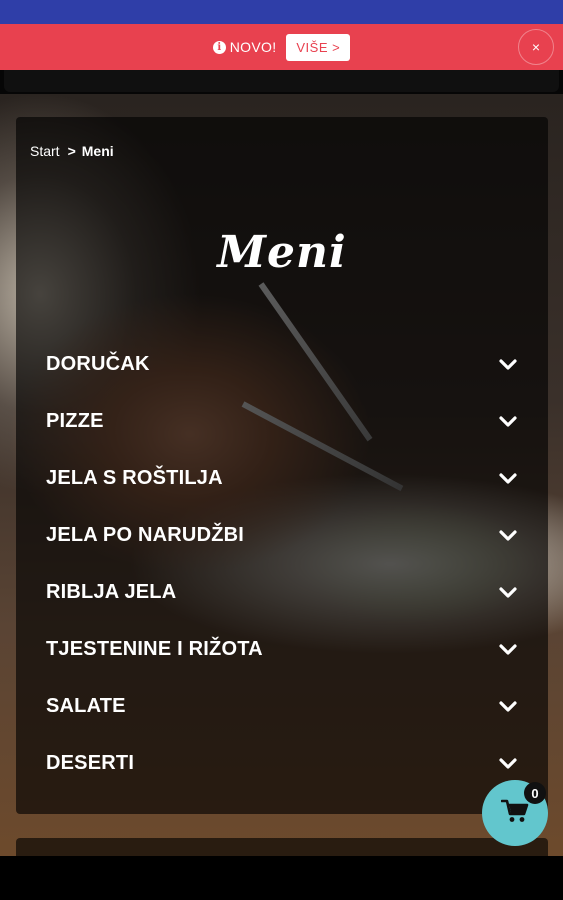  What do you see at coordinates (318, 47) in the screenshot?
I see `more-button: VIŠE >` at bounding box center [318, 47].